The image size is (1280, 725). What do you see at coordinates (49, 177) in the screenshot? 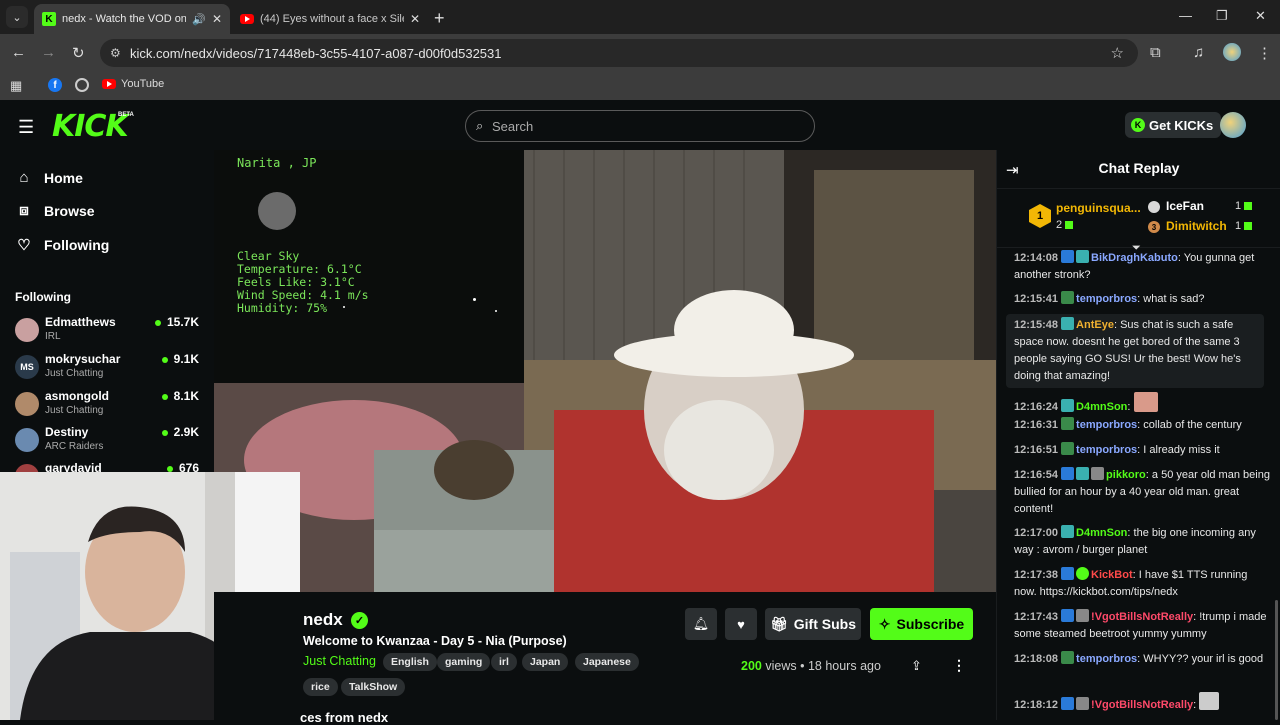
I see `sidebar-item-home: ⌂ Home` at bounding box center [49, 177].